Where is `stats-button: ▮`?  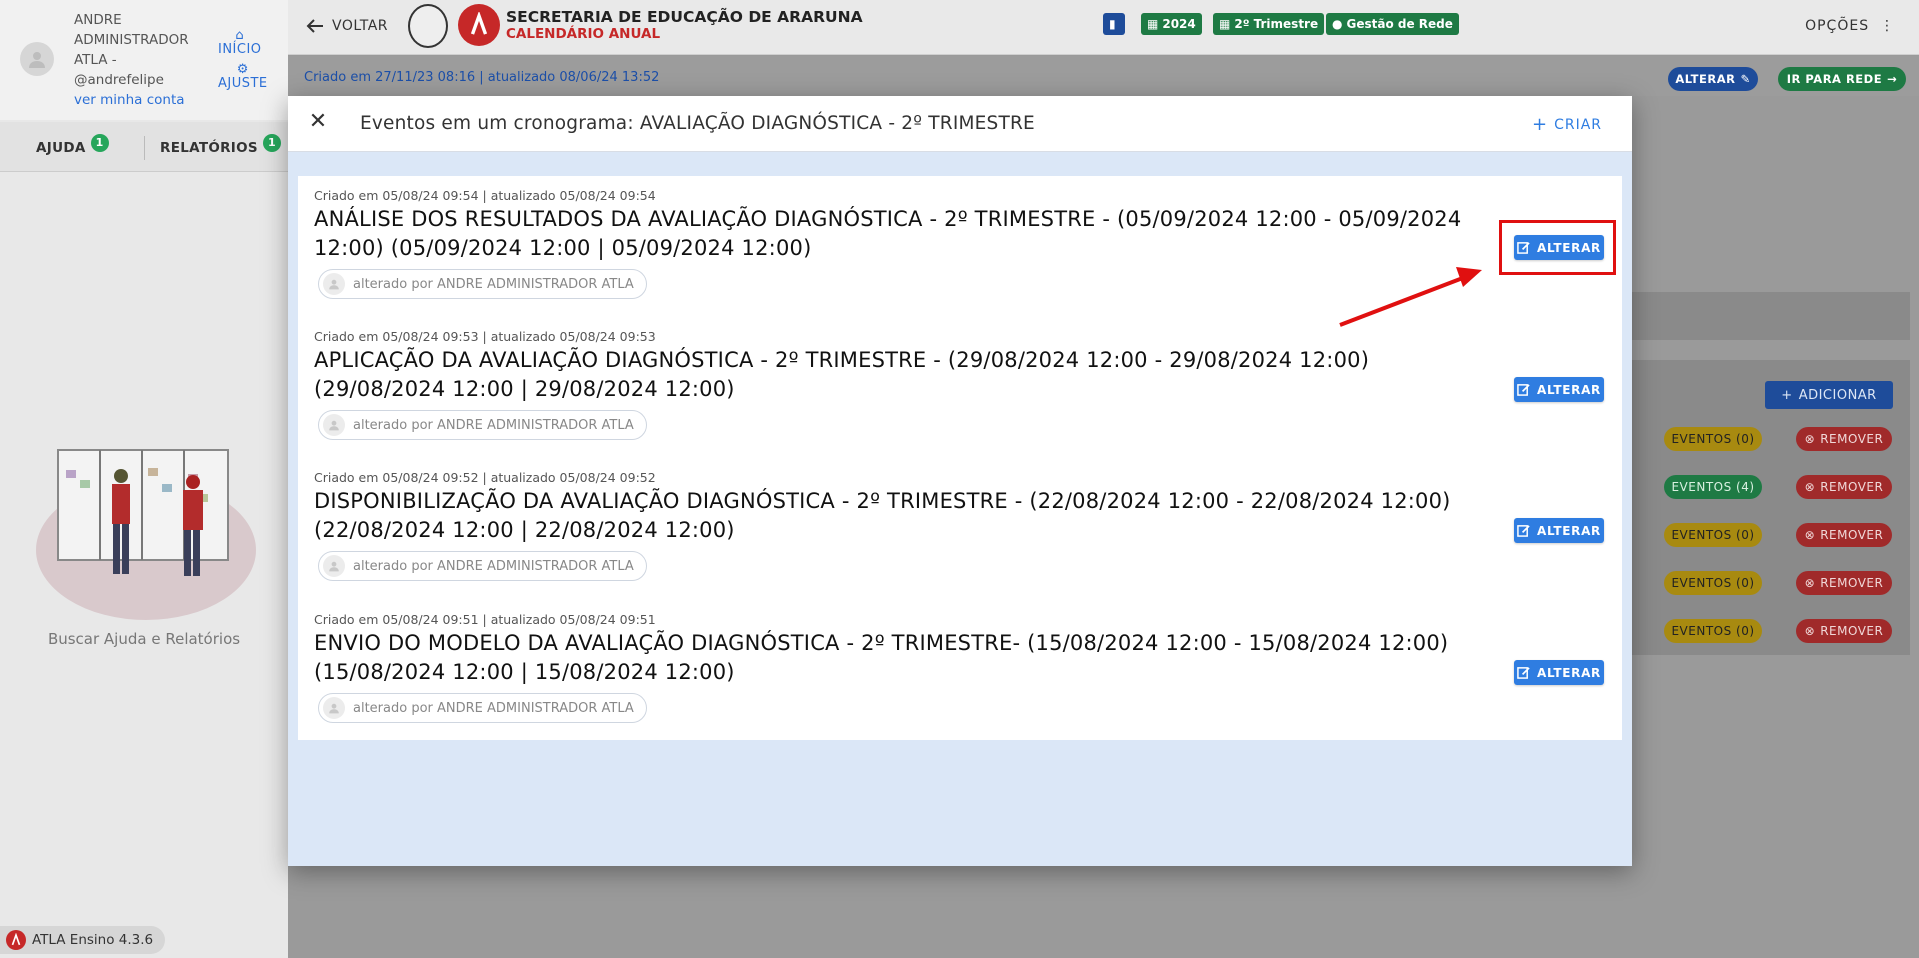
stats-button: ▮ is located at coordinates (1114, 24).